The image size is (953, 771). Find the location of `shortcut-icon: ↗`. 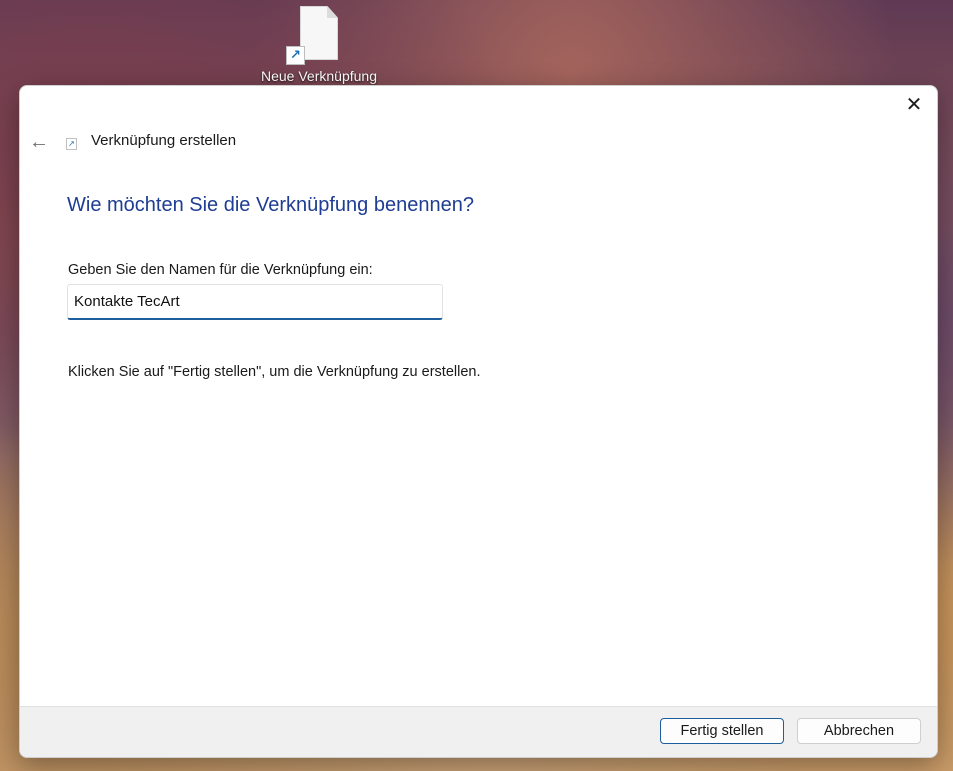

shortcut-icon: ↗ is located at coordinates (71, 144).